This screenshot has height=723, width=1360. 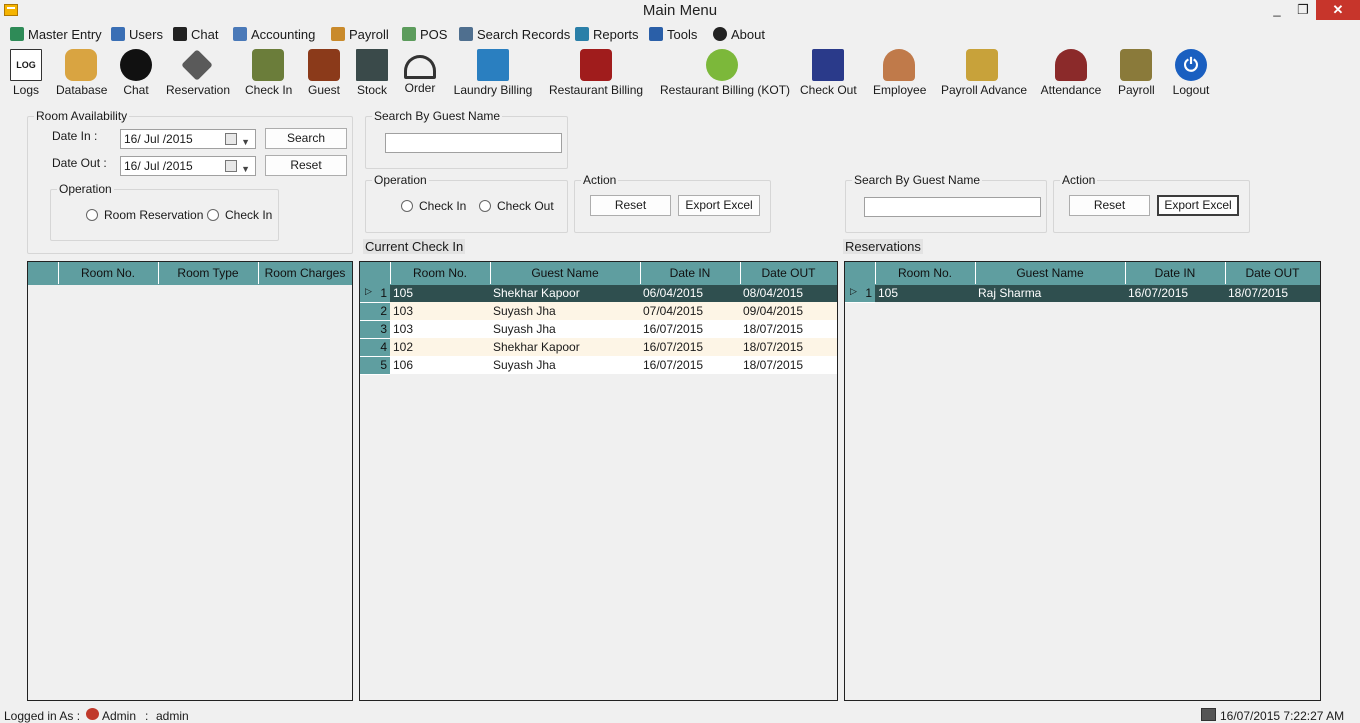 What do you see at coordinates (424, 34) in the screenshot?
I see `menu-pos: POS` at bounding box center [424, 34].